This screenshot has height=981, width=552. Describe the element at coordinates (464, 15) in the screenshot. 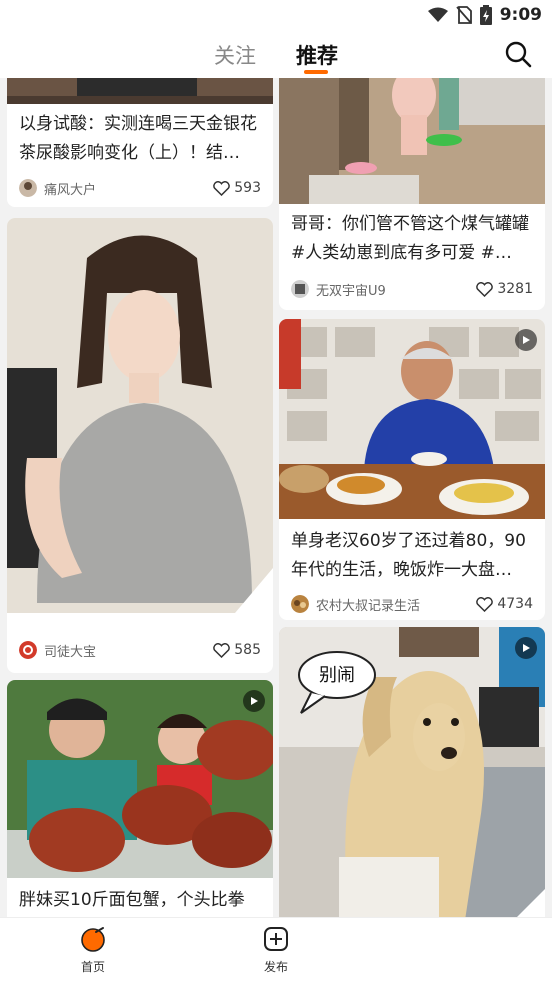

I see `no-sim-icon` at that location.